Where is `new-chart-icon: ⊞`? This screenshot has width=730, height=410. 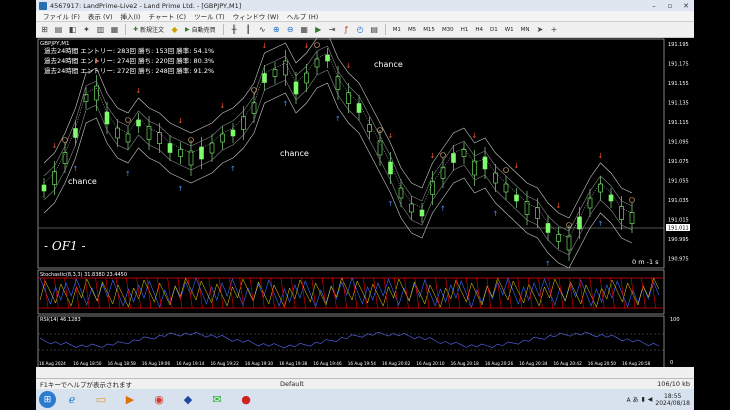 new-chart-icon: ⊞ is located at coordinates (44, 29).